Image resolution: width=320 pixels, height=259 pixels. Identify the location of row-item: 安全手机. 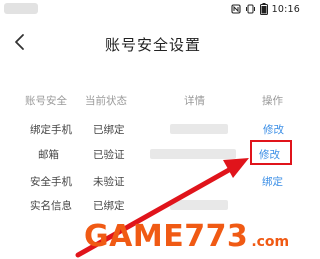
(51, 182).